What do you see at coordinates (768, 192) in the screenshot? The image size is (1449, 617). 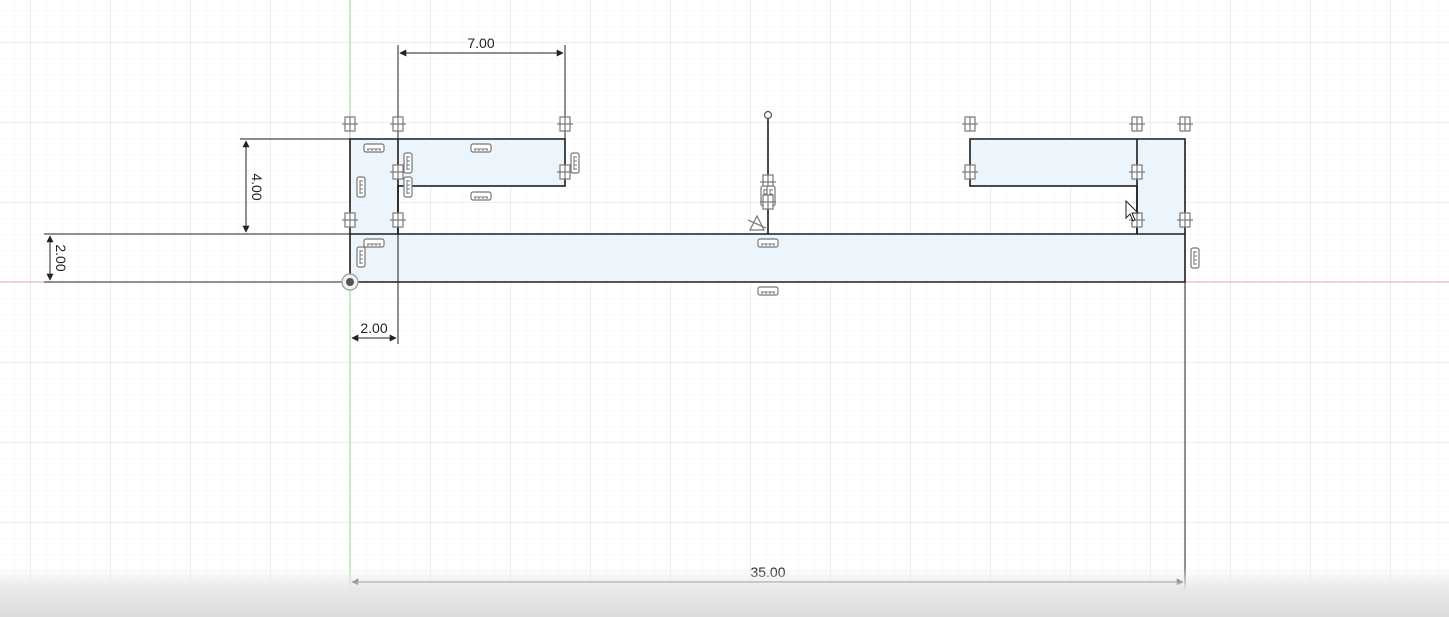 I see `midpoint-constraint-stack` at bounding box center [768, 192].